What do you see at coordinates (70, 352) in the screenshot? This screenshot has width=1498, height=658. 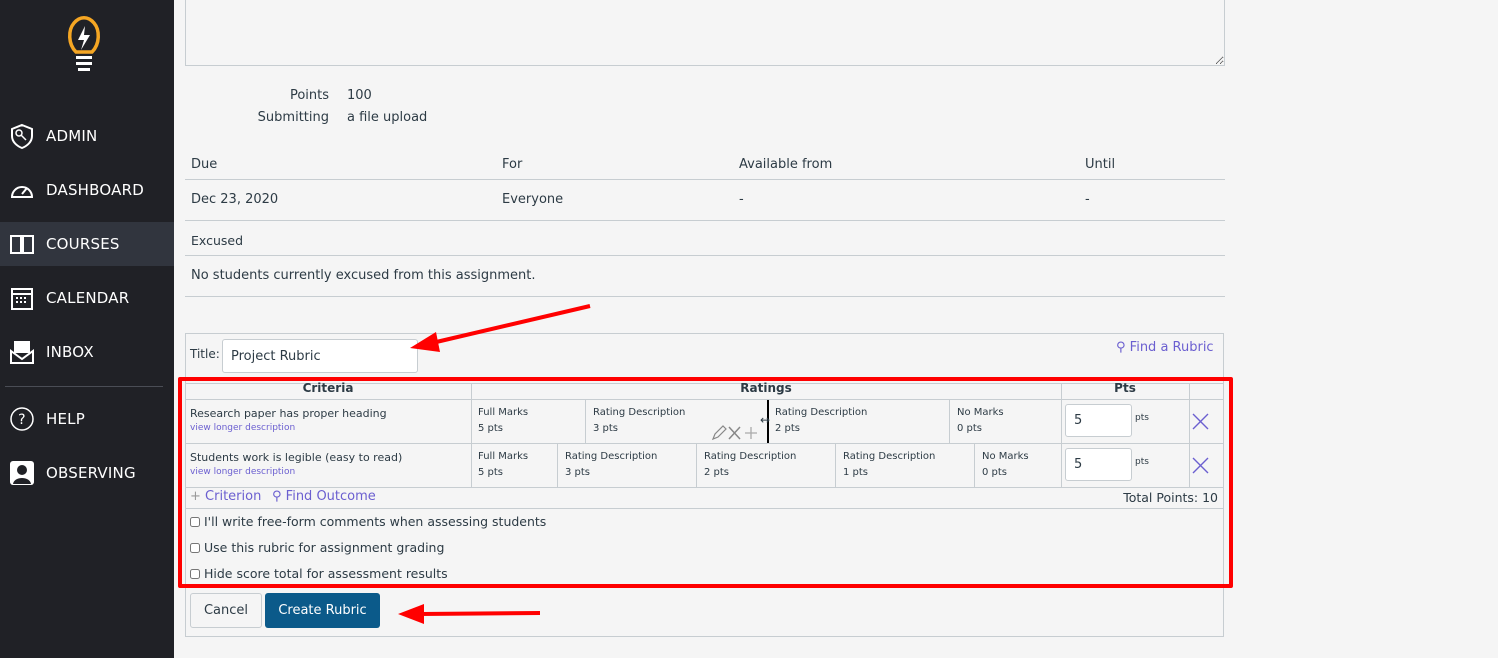 I see `sidebar-item-label: INBOX` at bounding box center [70, 352].